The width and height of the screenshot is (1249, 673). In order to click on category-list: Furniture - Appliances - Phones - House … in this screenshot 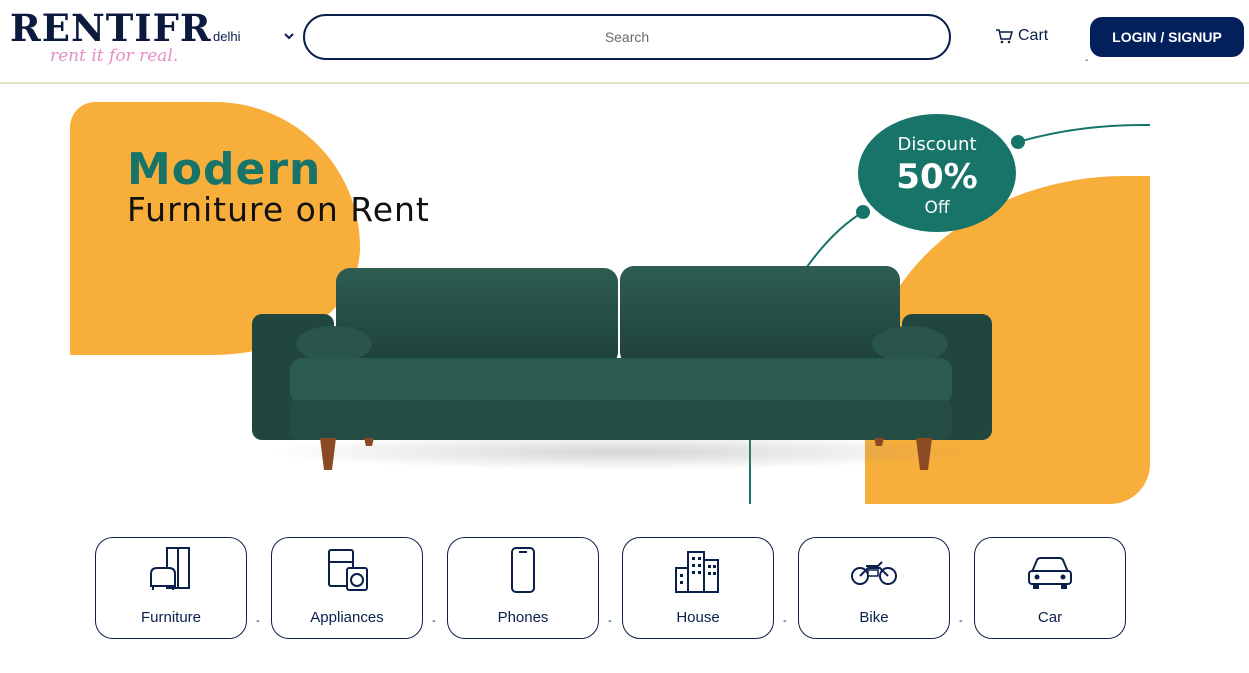, I will do `click(615, 588)`.